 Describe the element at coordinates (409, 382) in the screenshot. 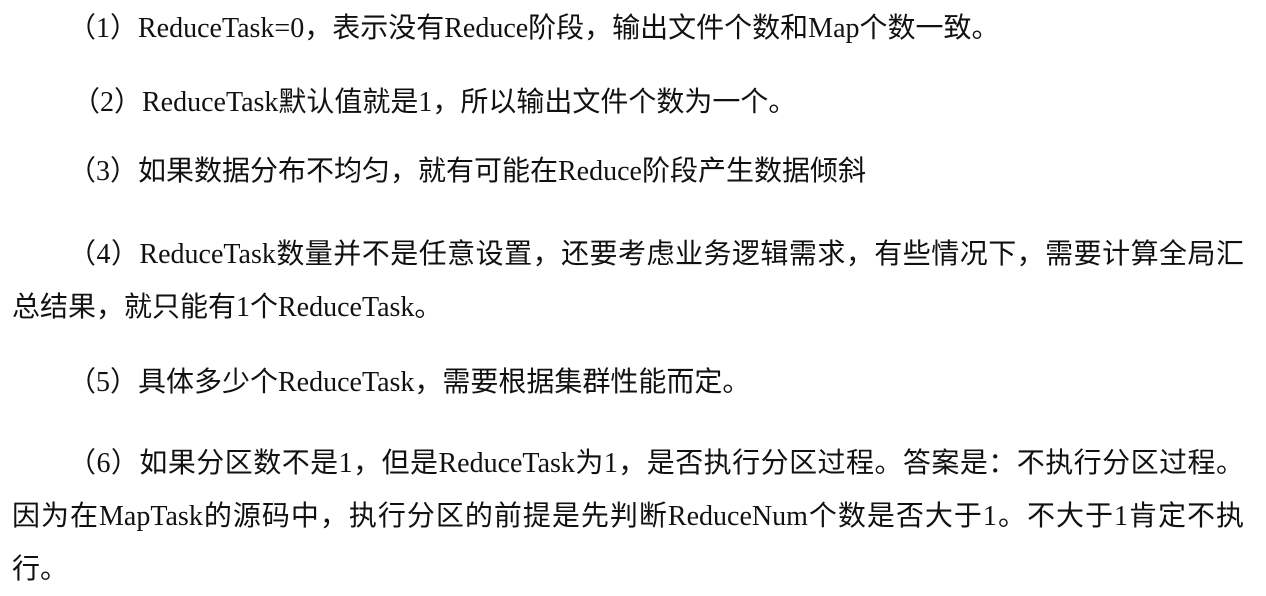

I see `paragraph-5: （5）具体多少个ReduceTask，需要根据集群性能而定。` at that location.